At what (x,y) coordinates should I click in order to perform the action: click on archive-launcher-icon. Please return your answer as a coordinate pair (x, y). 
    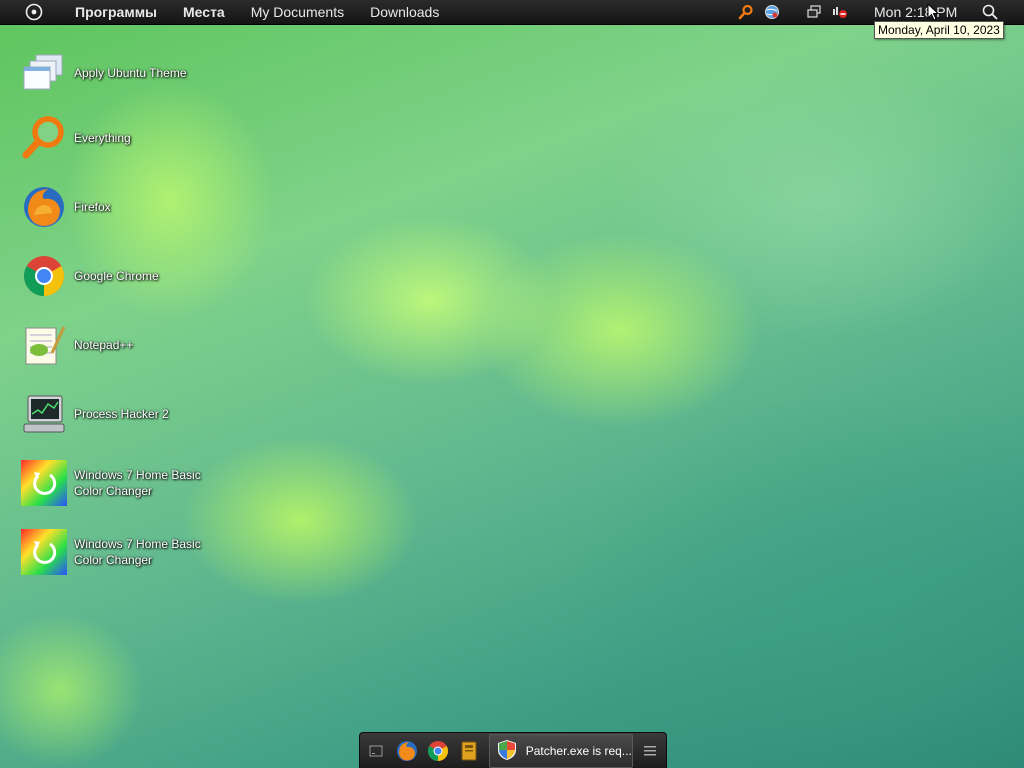
    Looking at the image, I should click on (469, 751).